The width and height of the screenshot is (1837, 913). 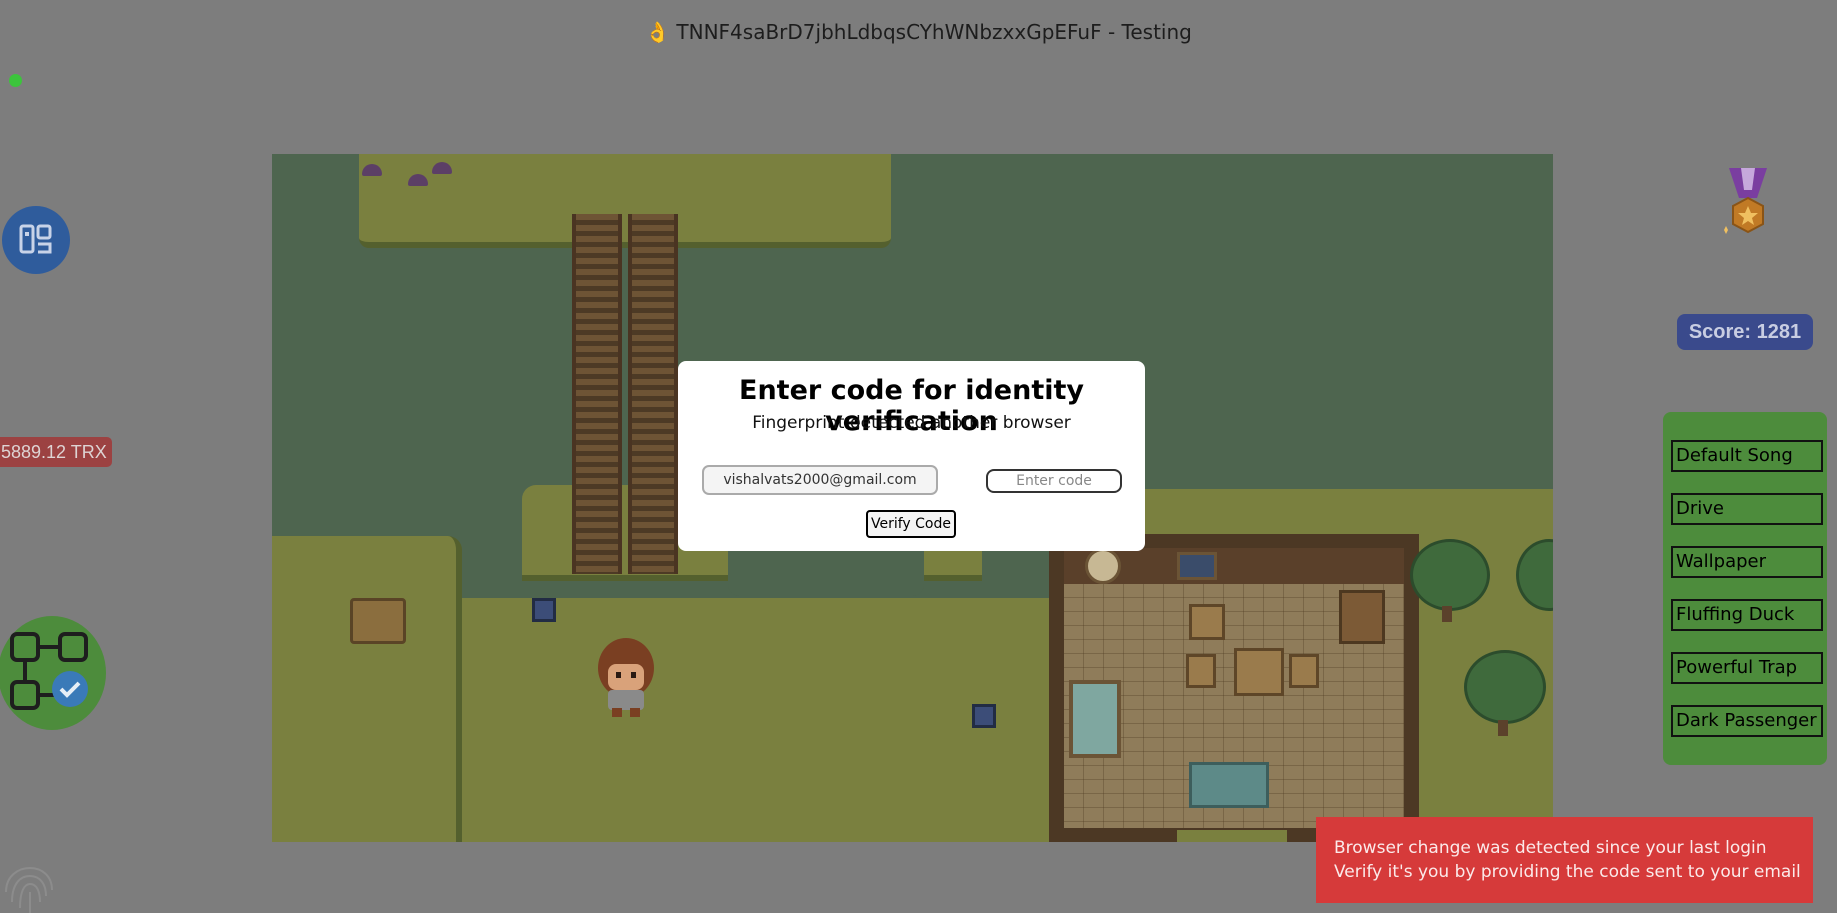 I want to click on qr-code-button, so click(x=36, y=240).